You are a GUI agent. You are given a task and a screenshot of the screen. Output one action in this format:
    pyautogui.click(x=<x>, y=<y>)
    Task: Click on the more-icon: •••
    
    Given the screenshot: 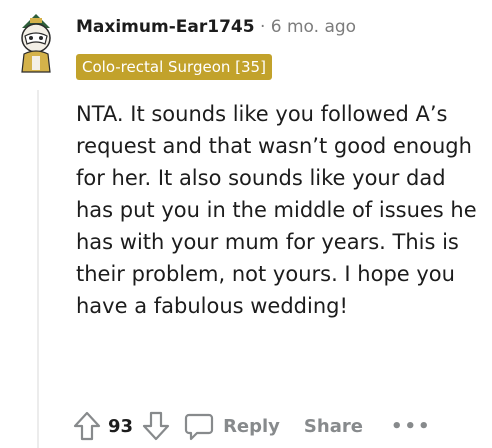 What is the action you would take?
    pyautogui.click(x=411, y=426)
    